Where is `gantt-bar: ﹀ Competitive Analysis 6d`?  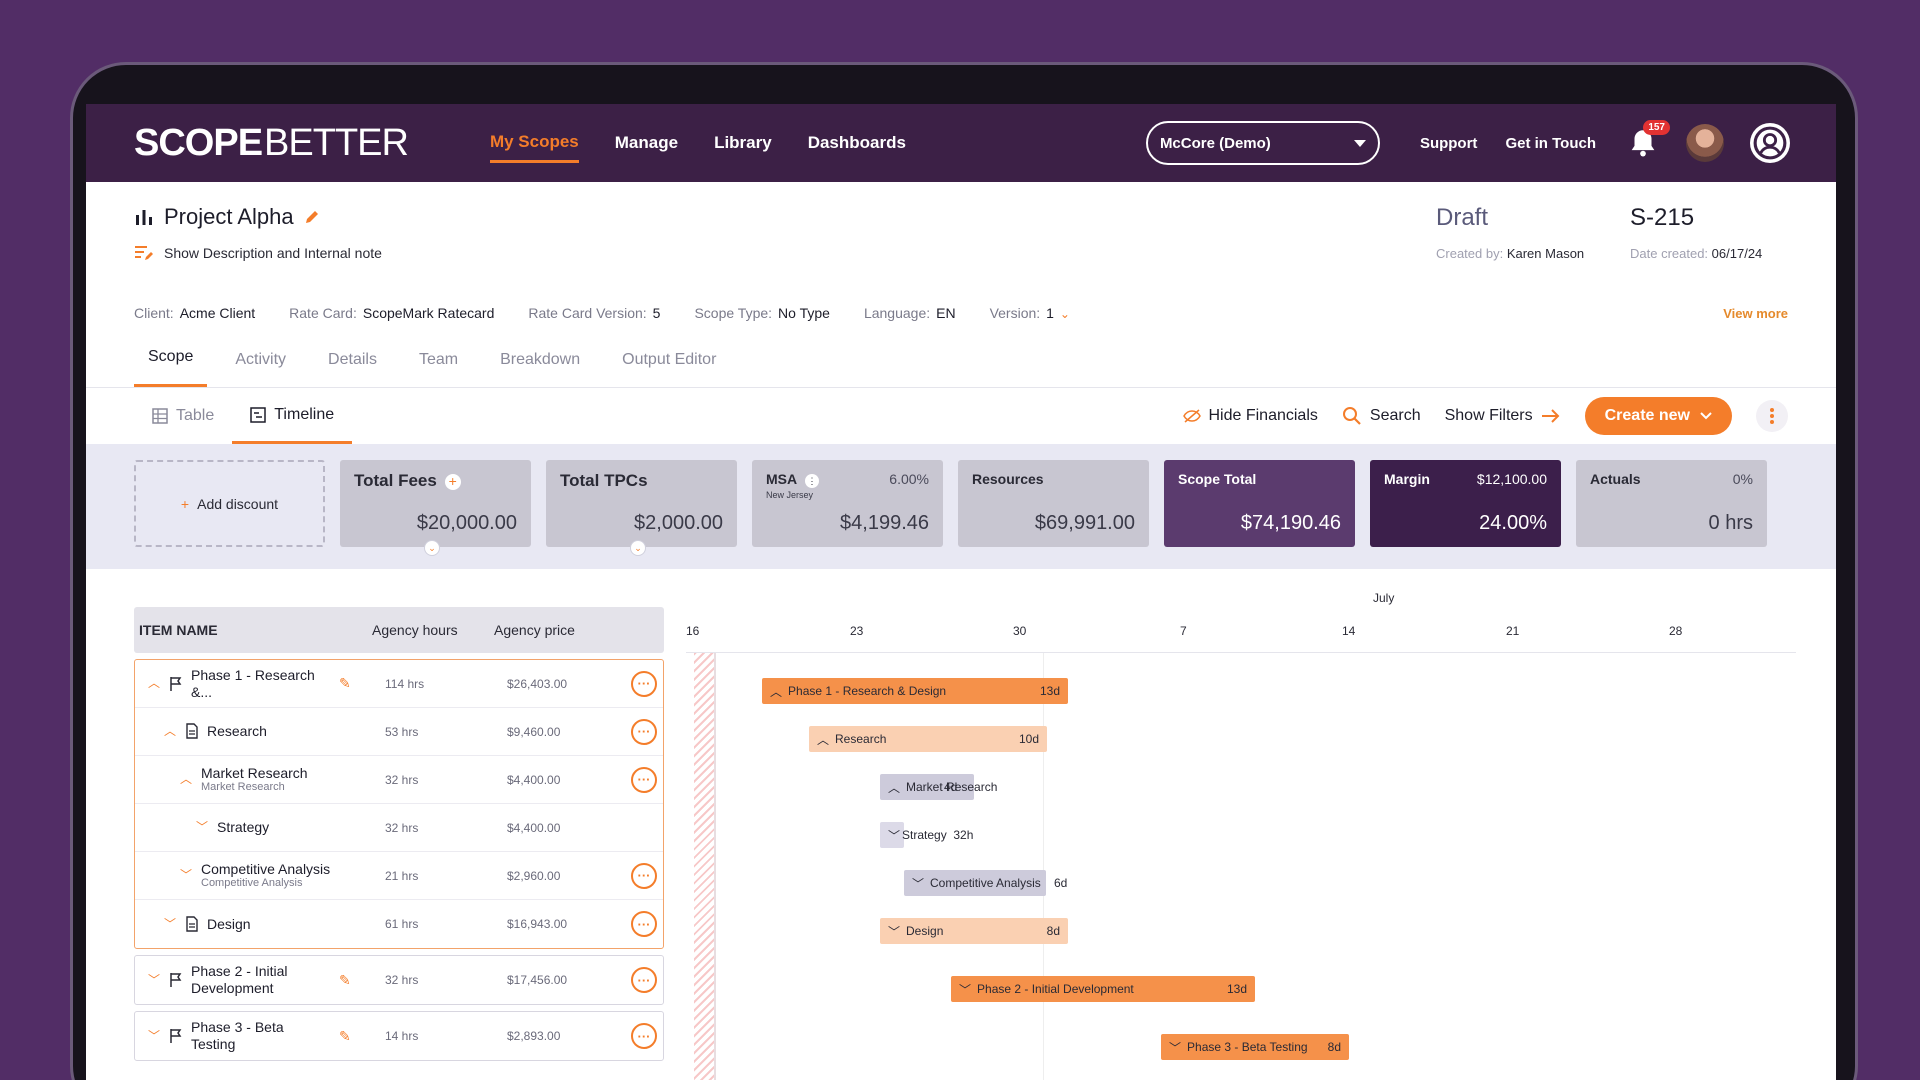 gantt-bar: ﹀ Competitive Analysis 6d is located at coordinates (985, 883).